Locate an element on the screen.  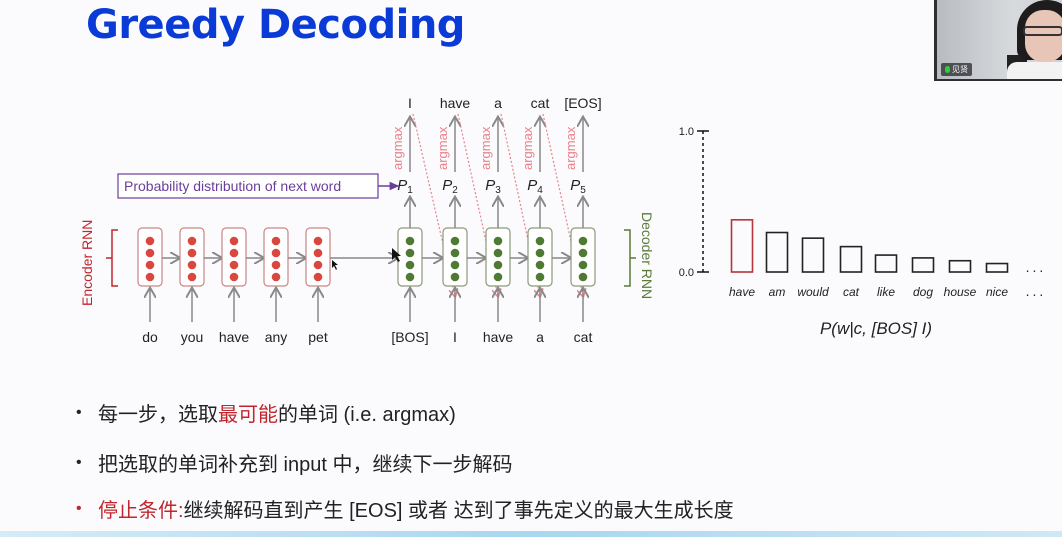
decoder-output-word: cat is located at coordinates (540, 103).